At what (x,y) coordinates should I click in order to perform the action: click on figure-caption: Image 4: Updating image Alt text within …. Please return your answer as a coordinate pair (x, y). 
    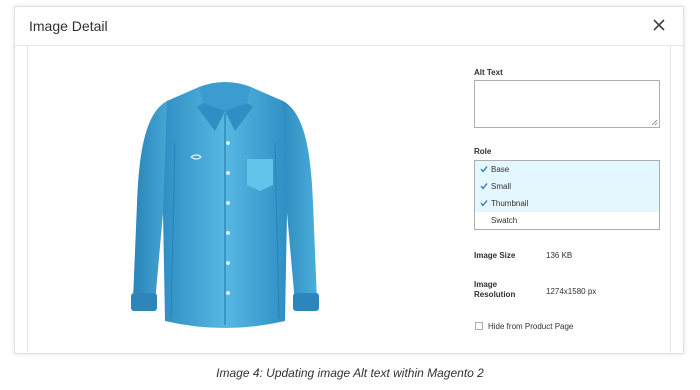
    Looking at the image, I should click on (350, 373).